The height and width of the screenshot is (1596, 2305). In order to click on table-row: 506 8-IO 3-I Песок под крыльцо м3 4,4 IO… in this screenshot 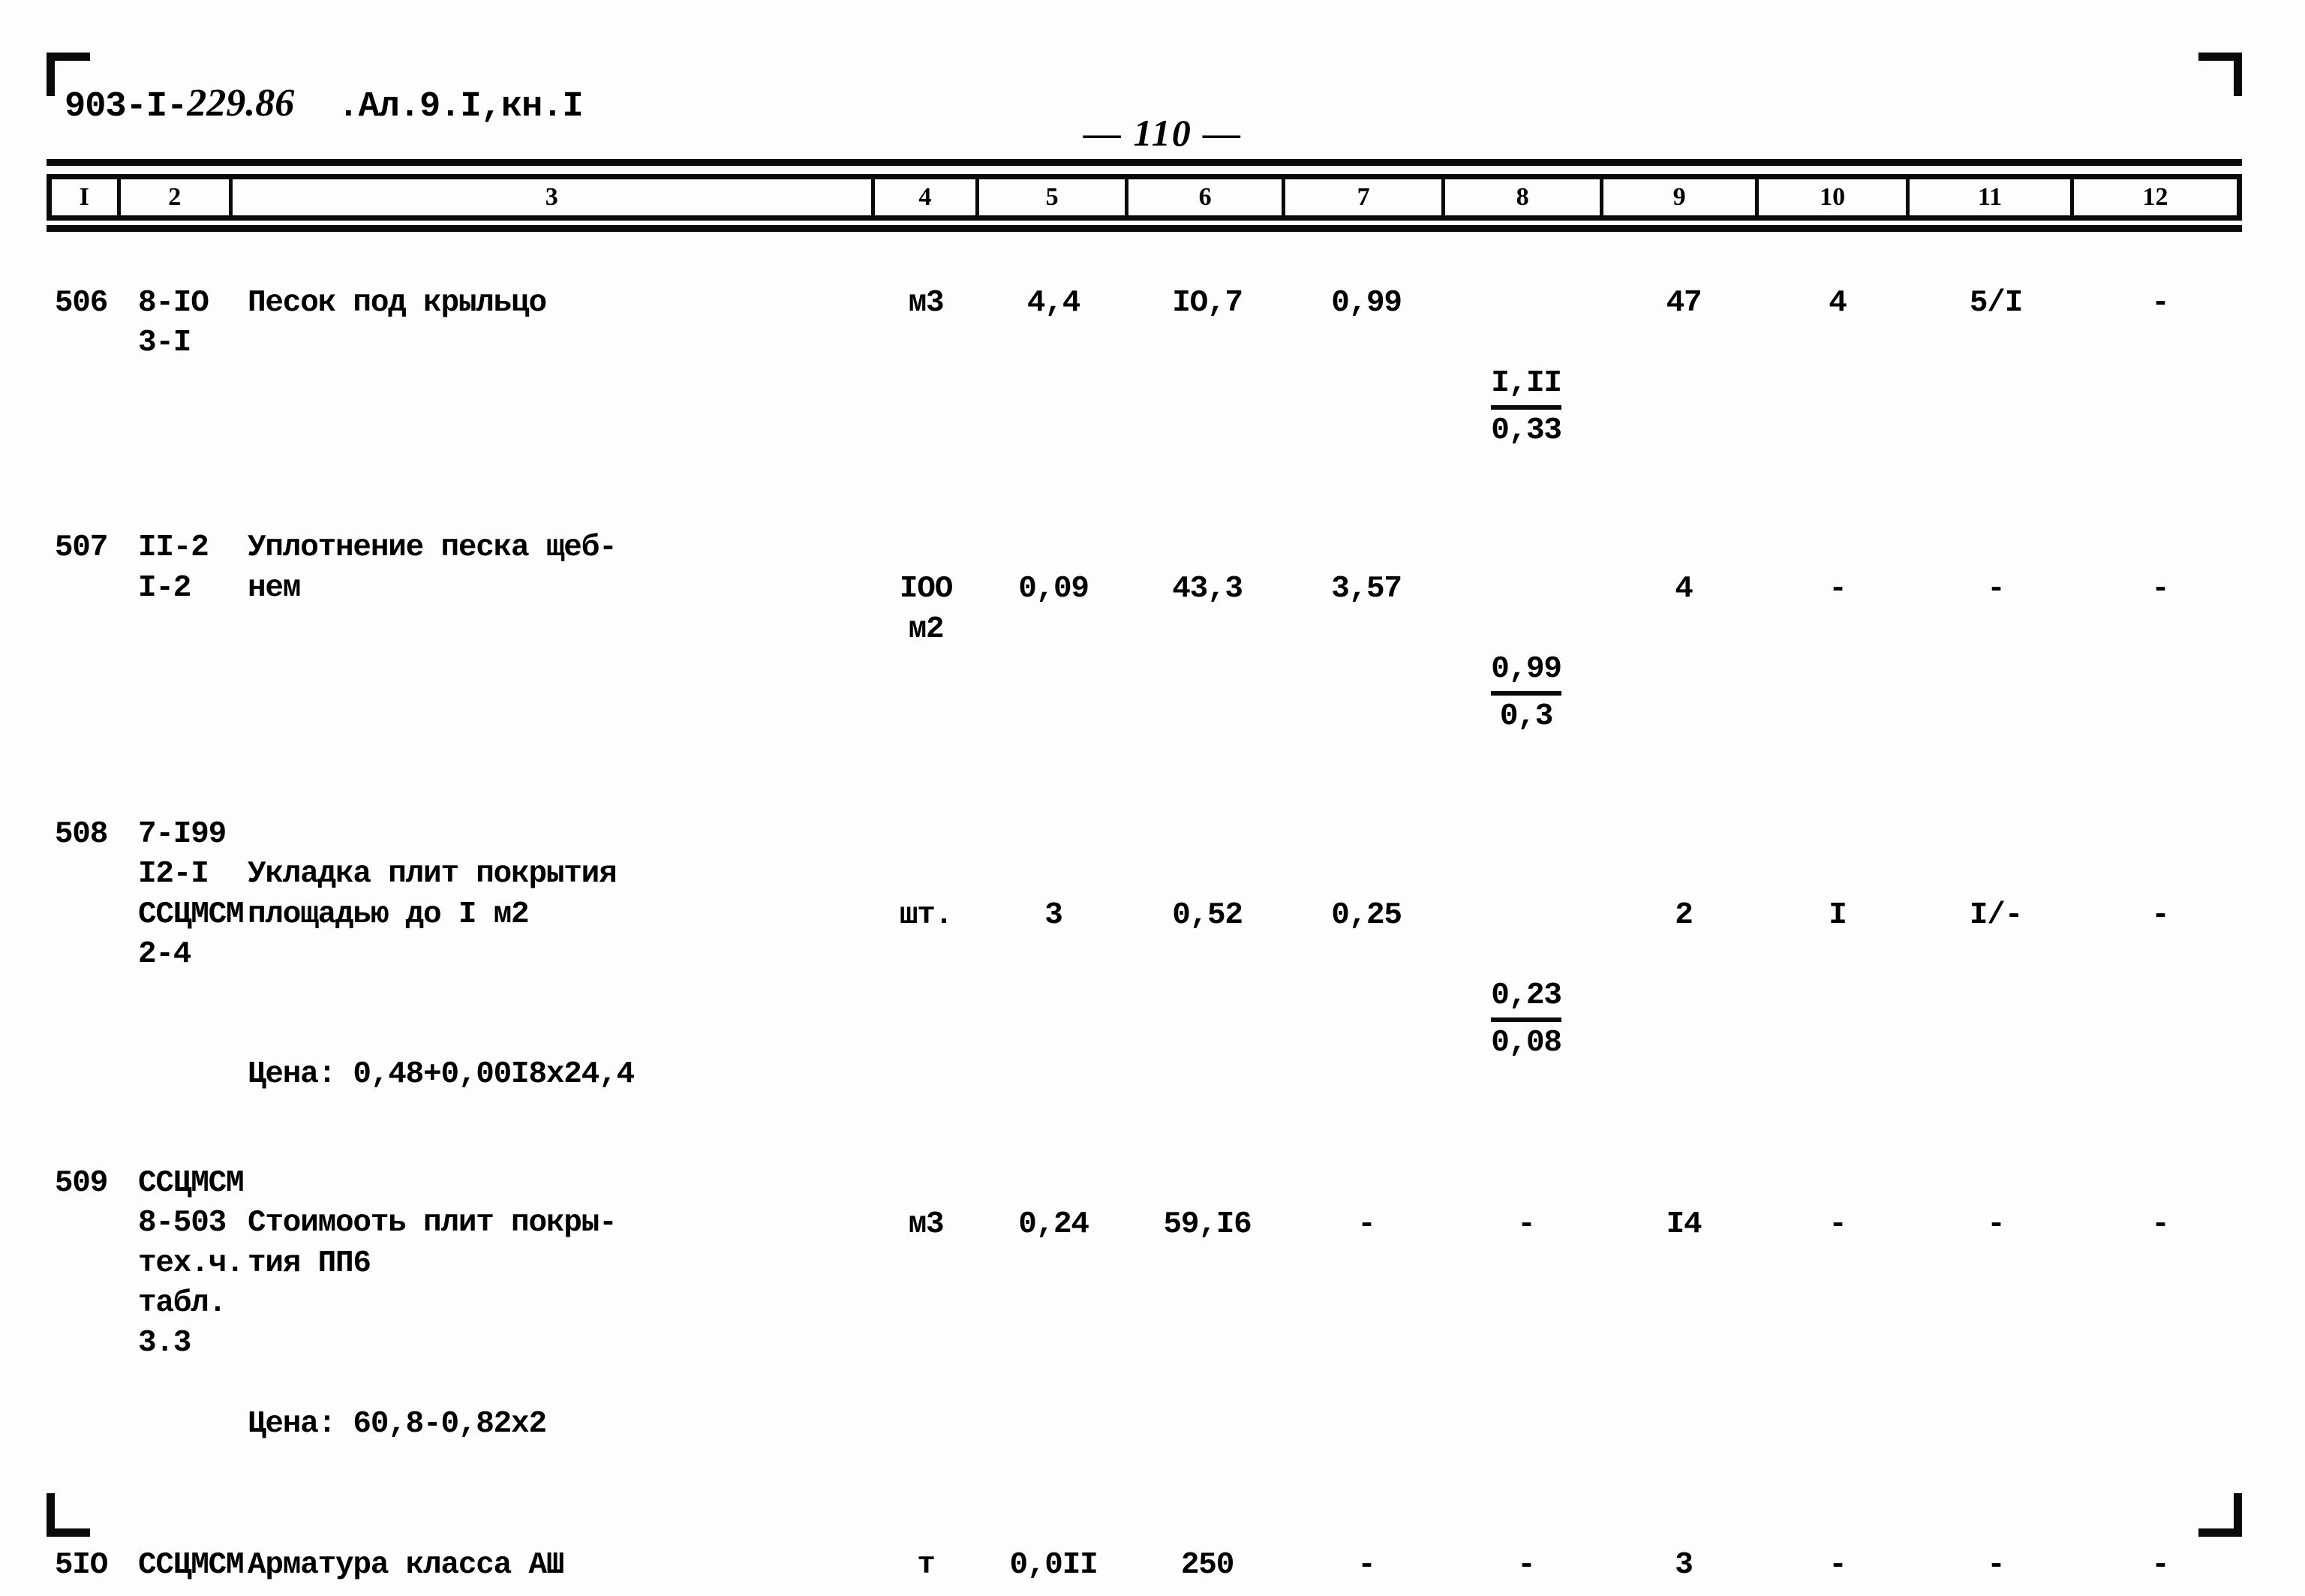, I will do `click(1144, 387)`.